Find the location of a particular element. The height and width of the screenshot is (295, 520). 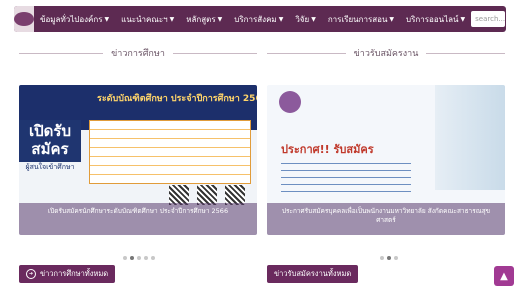

nav-item-online: บริการออนไลน์ ▼ is located at coordinates (435, 19).